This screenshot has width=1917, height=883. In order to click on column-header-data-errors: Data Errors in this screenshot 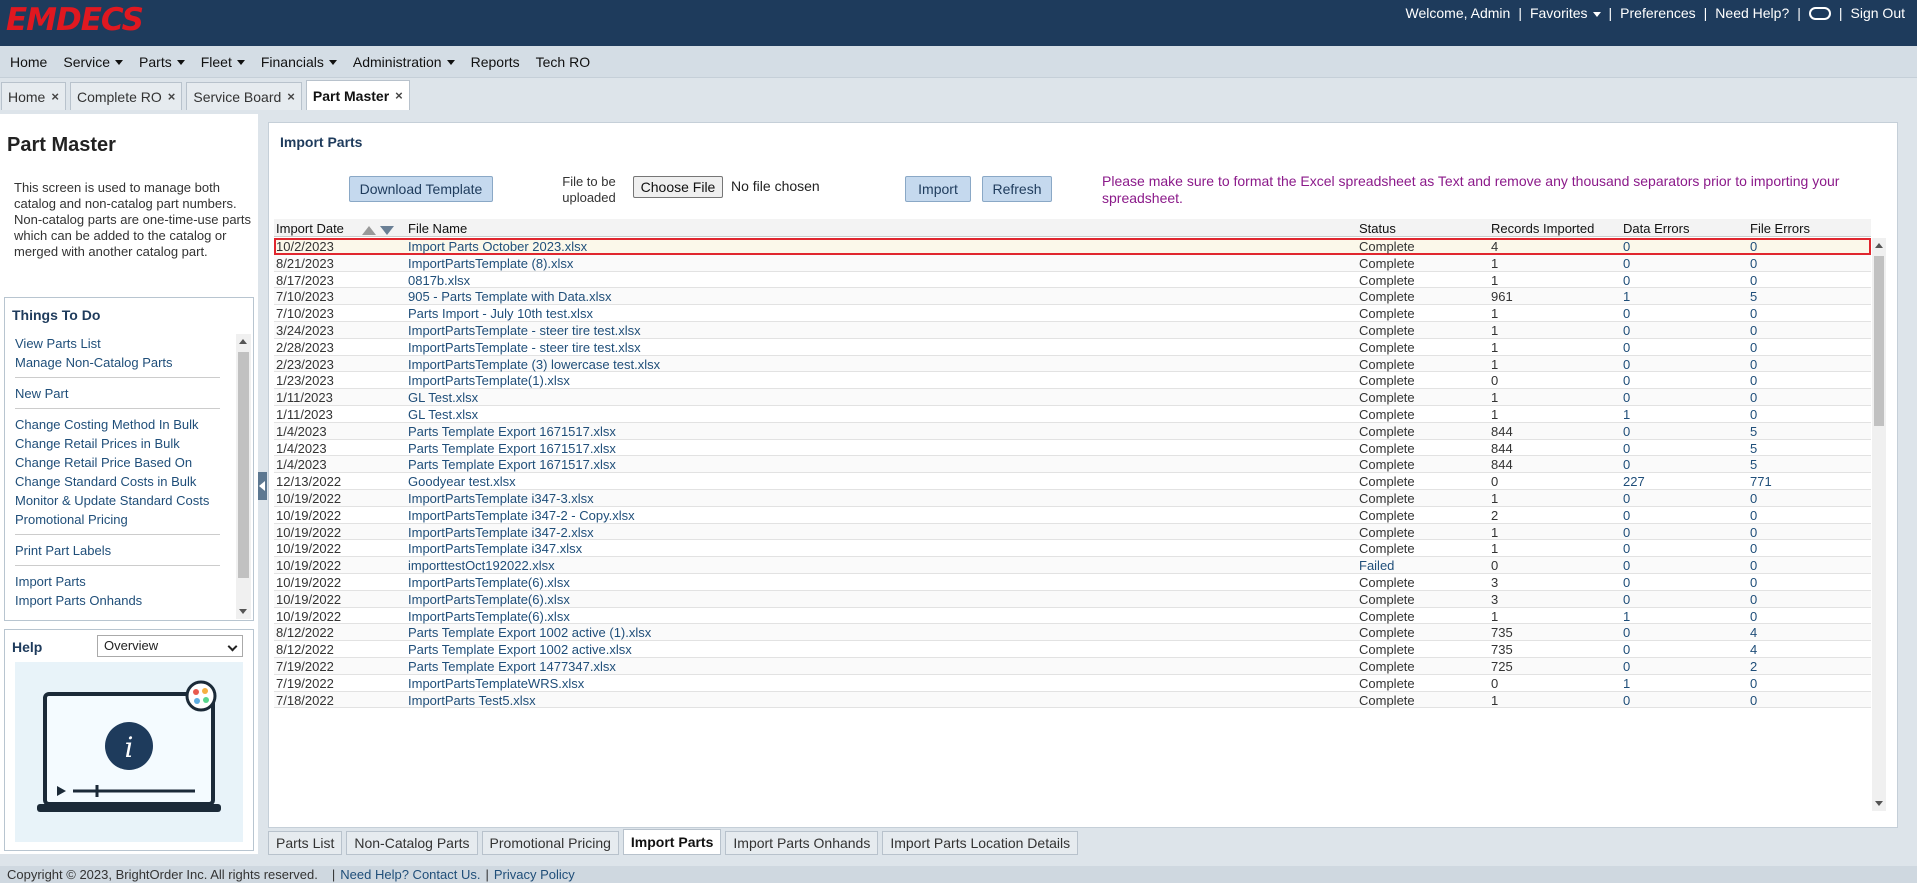, I will do `click(1656, 228)`.